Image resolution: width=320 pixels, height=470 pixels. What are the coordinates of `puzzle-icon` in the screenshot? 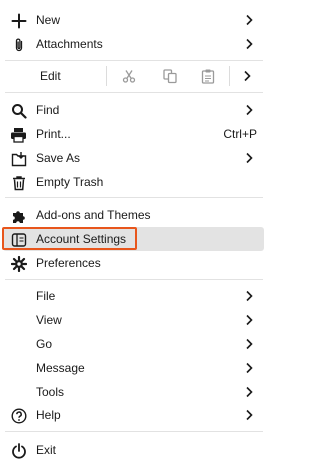 It's located at (18, 215).